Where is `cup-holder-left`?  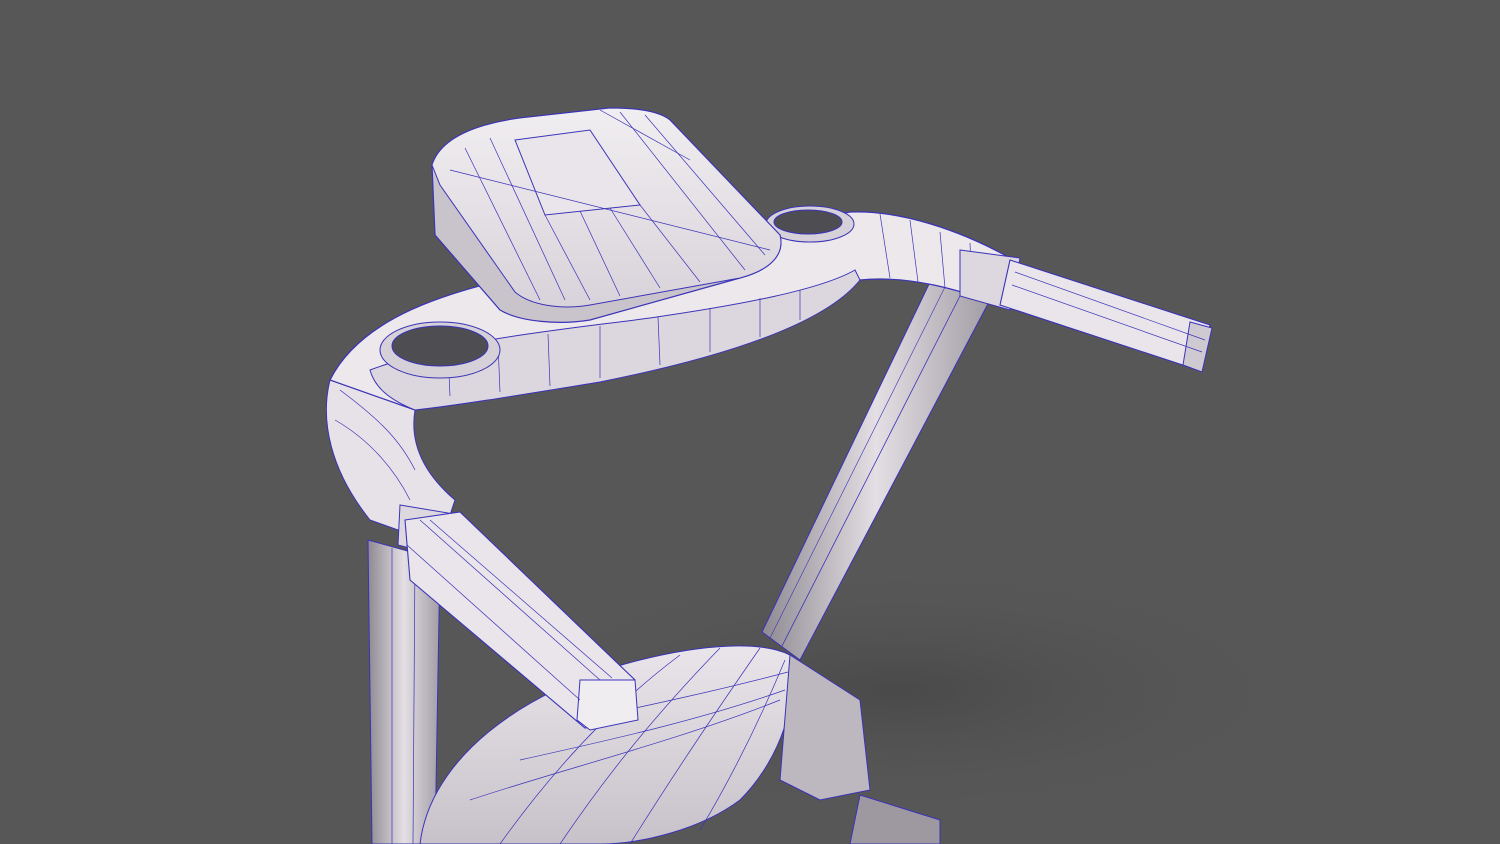
cup-holder-left is located at coordinates (440, 350).